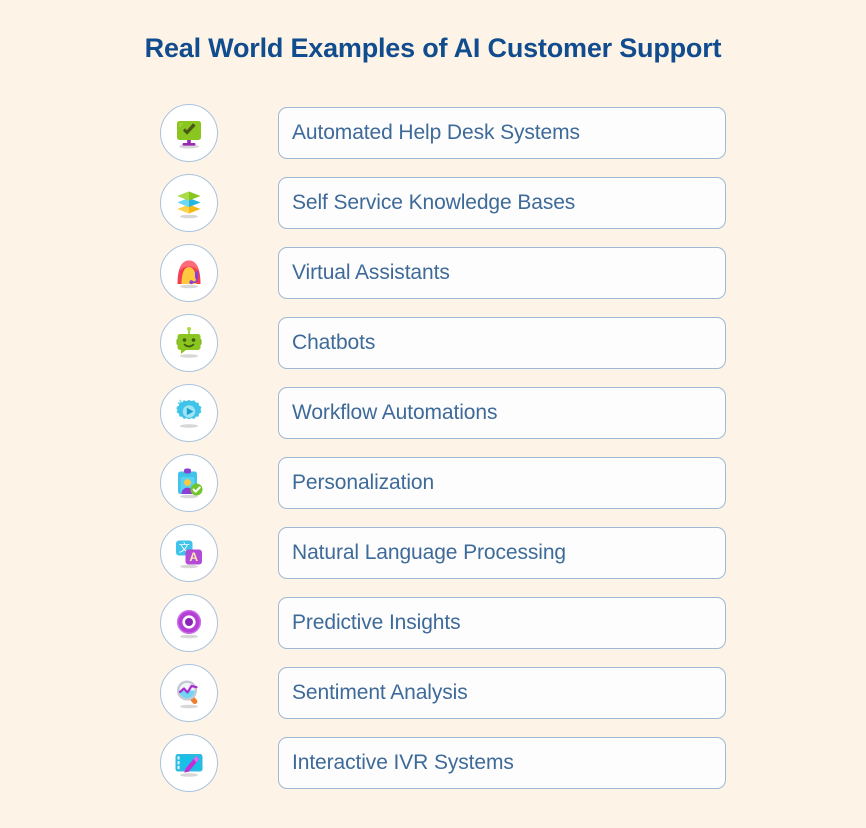 This screenshot has width=866, height=828. Describe the element at coordinates (189, 133) in the screenshot. I see `monitor-check-icon` at that location.